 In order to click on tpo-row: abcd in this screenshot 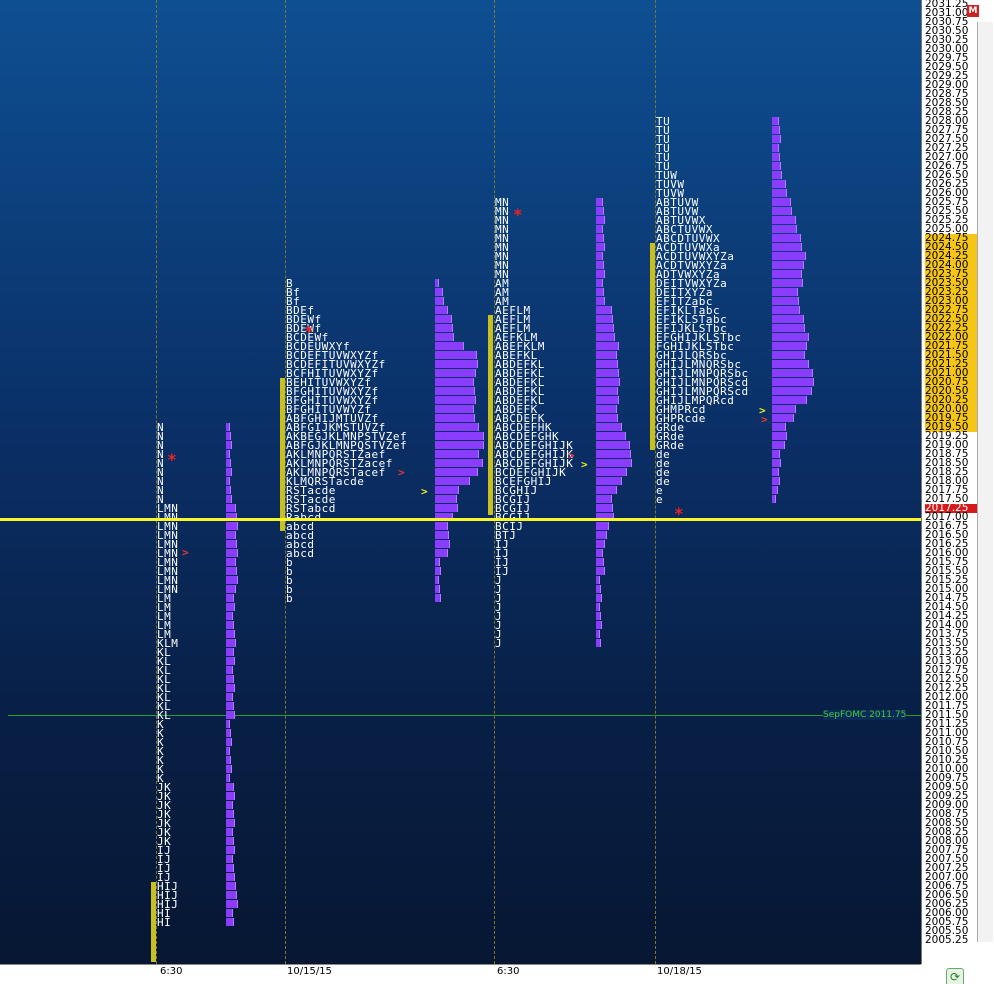, I will do `click(300, 553)`.